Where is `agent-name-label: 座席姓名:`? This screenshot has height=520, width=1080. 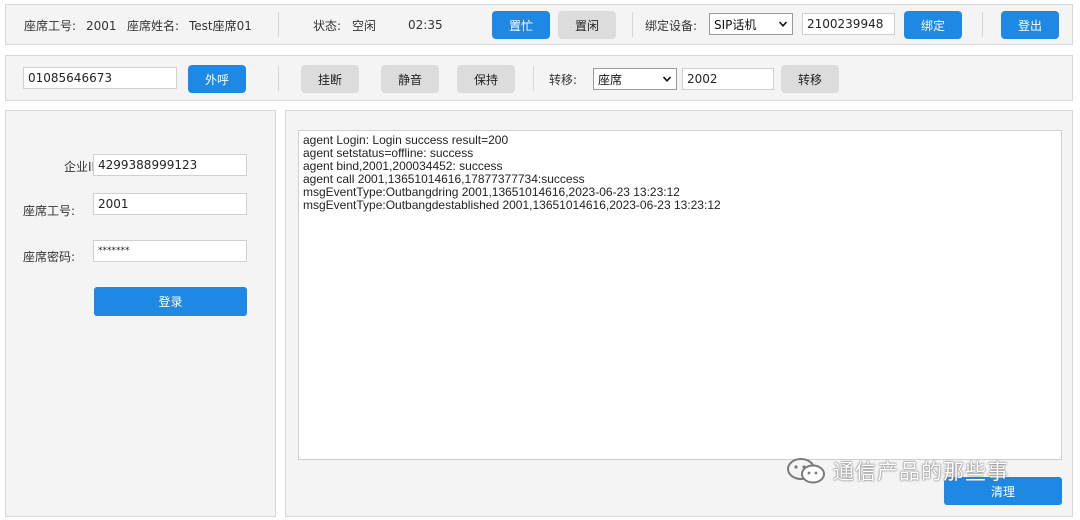 agent-name-label: 座席姓名: is located at coordinates (153, 26).